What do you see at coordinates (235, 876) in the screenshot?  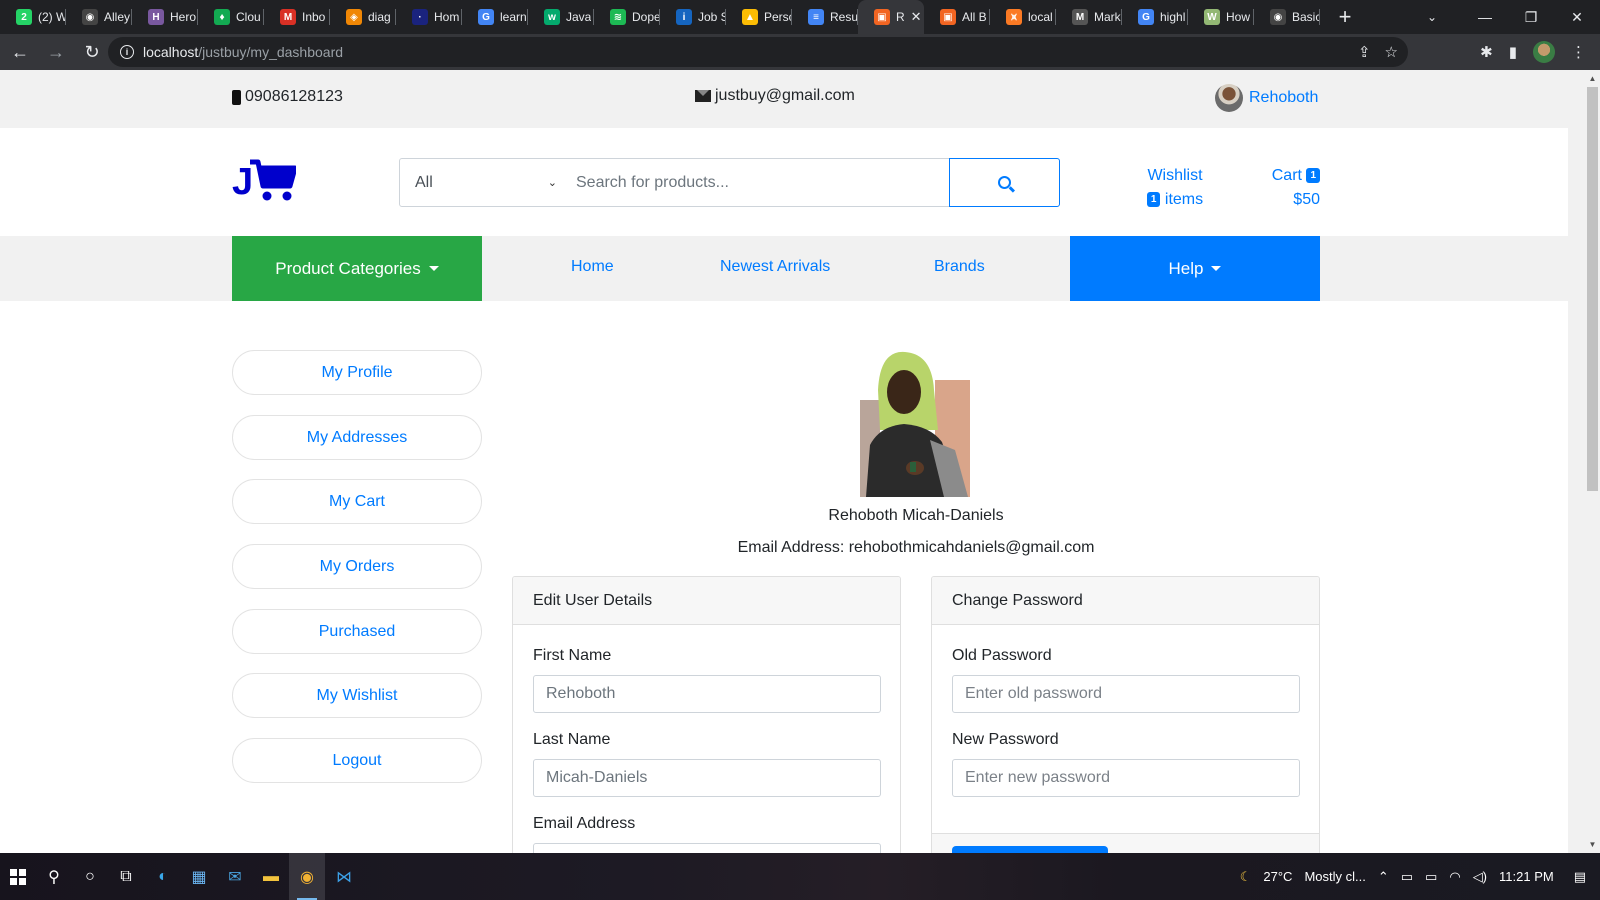 I see `mail-icon: ✉` at bounding box center [235, 876].